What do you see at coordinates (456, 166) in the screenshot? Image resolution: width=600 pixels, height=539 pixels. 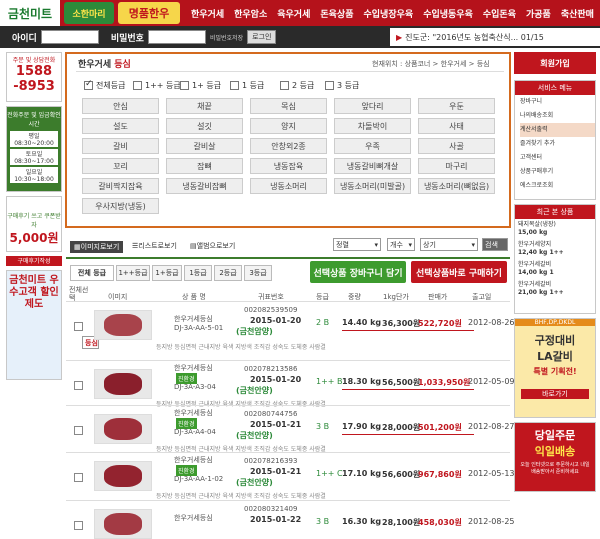 I see `cut-item: 마구리` at bounding box center [456, 166].